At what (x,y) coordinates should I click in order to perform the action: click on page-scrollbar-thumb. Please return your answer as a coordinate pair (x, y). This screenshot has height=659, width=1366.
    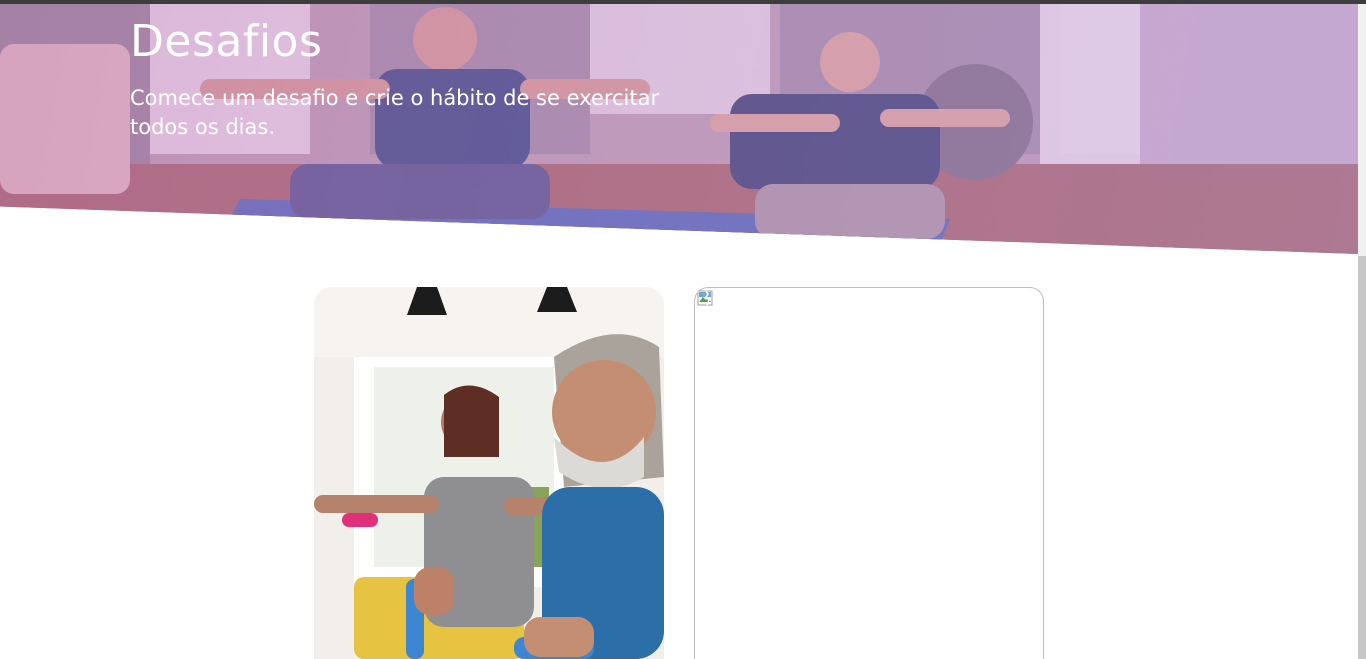
    Looking at the image, I should click on (1362, 457).